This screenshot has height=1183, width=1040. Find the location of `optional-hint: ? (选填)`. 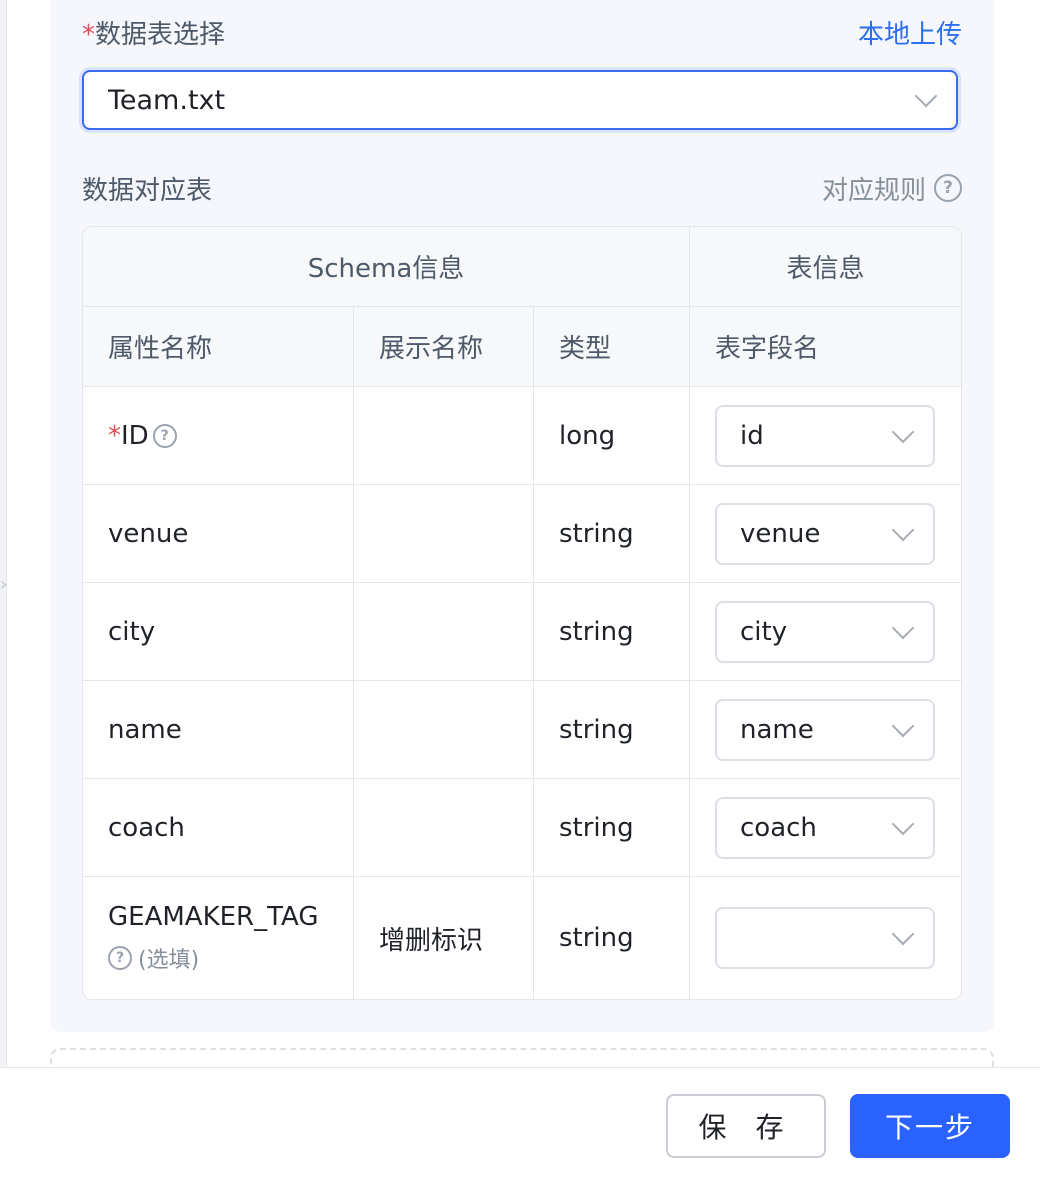

optional-hint: ? (选填) is located at coordinates (153, 958).